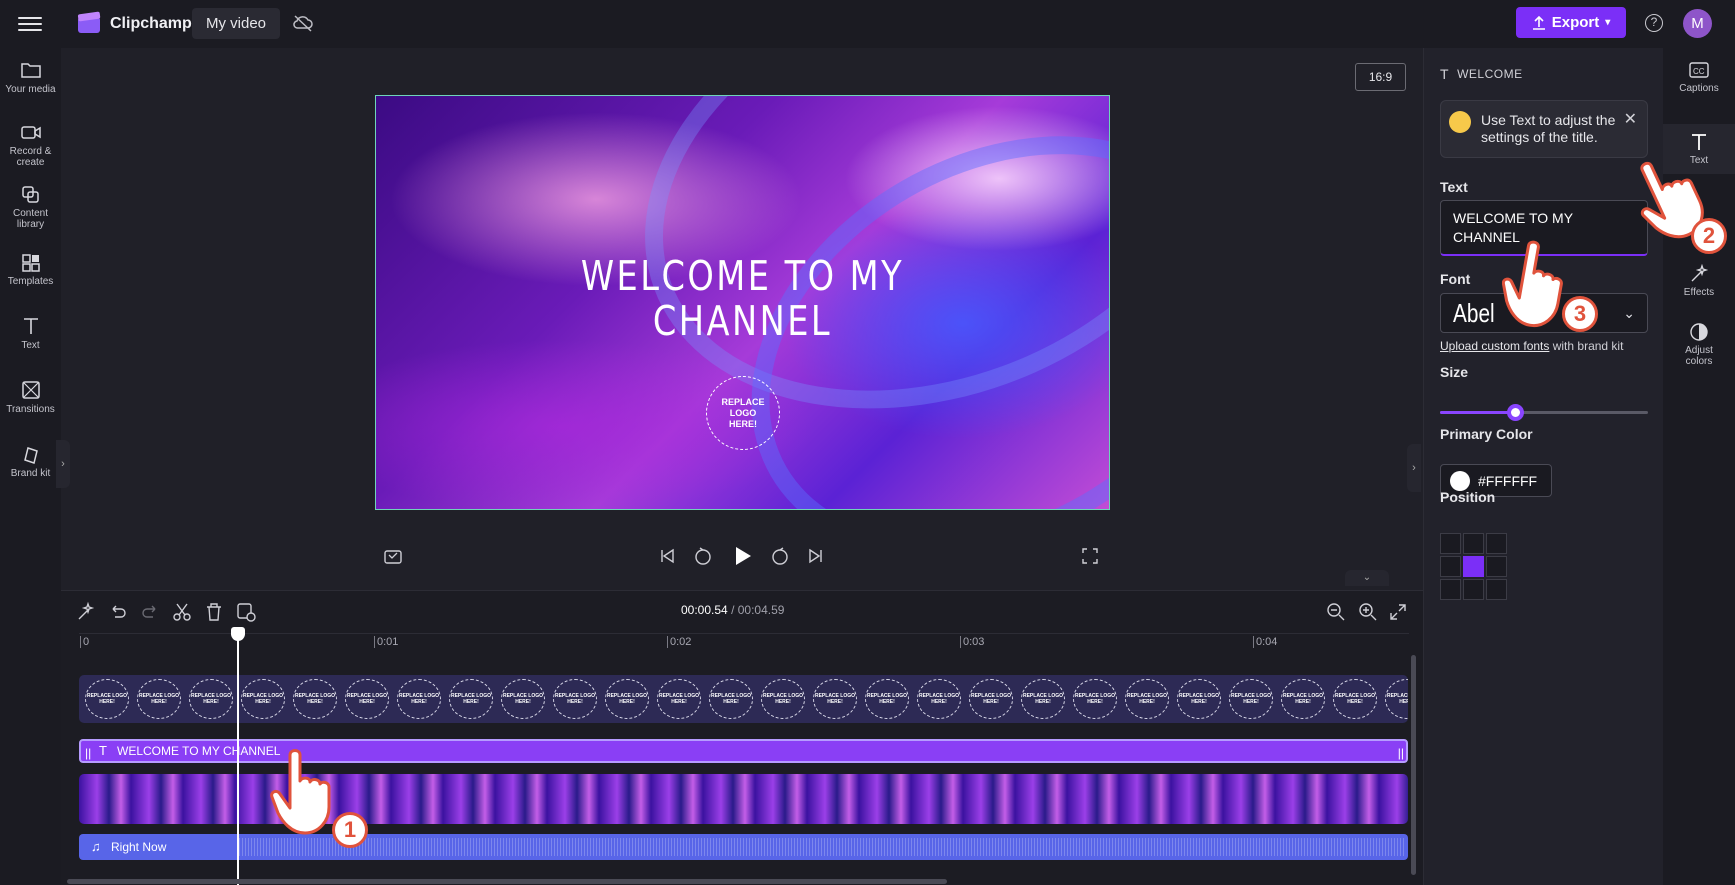 The image size is (1735, 885). Describe the element at coordinates (236, 23) in the screenshot. I see `project-name-field: My video` at that location.